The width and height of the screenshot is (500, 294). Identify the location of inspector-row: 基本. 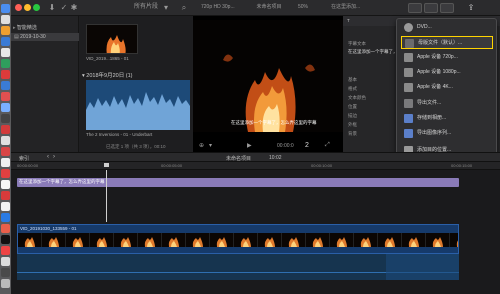
(352, 80).